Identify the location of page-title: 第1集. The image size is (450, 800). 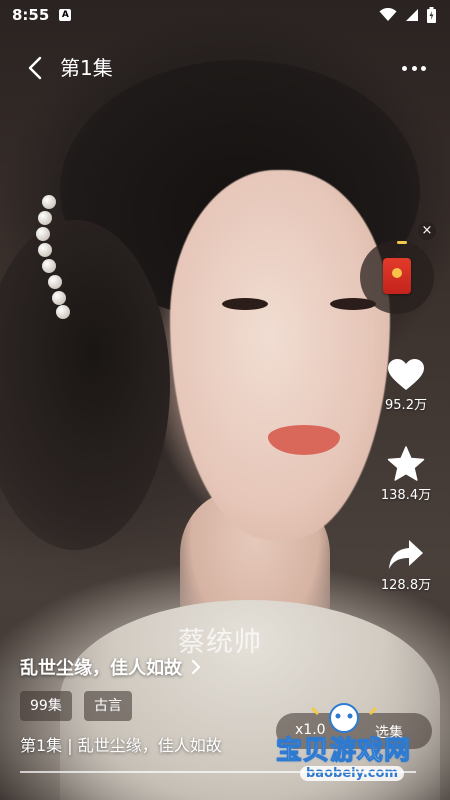
(86, 68).